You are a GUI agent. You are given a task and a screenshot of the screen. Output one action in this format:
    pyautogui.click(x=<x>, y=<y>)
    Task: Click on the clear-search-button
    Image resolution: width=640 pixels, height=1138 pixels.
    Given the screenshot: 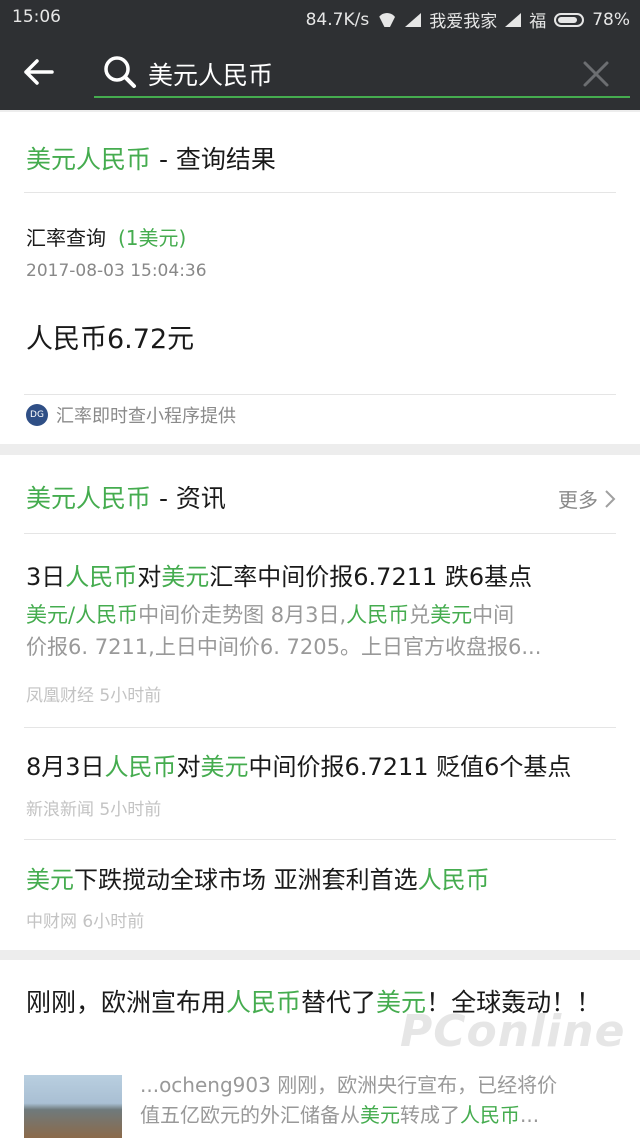 What is the action you would take?
    pyautogui.click(x=596, y=74)
    